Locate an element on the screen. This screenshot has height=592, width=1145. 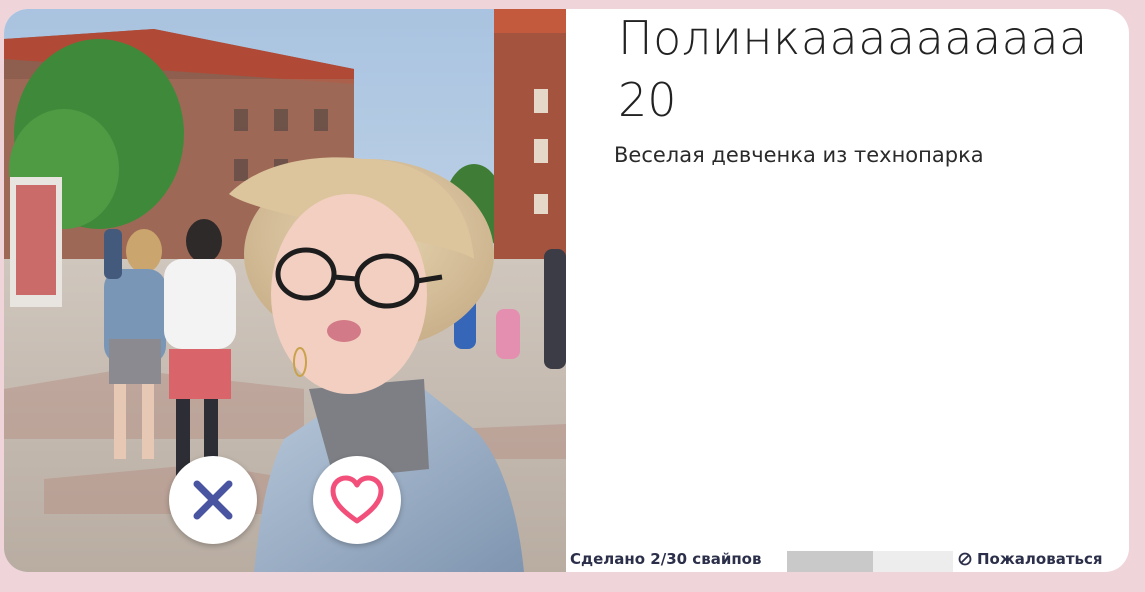
close-icon is located at coordinates (213, 500).